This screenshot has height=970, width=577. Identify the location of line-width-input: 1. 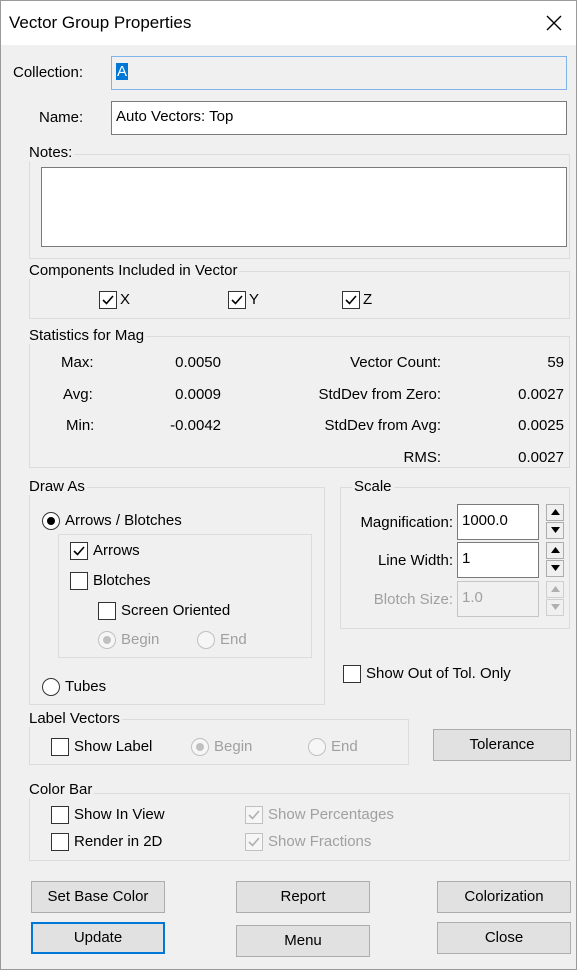
(498, 560).